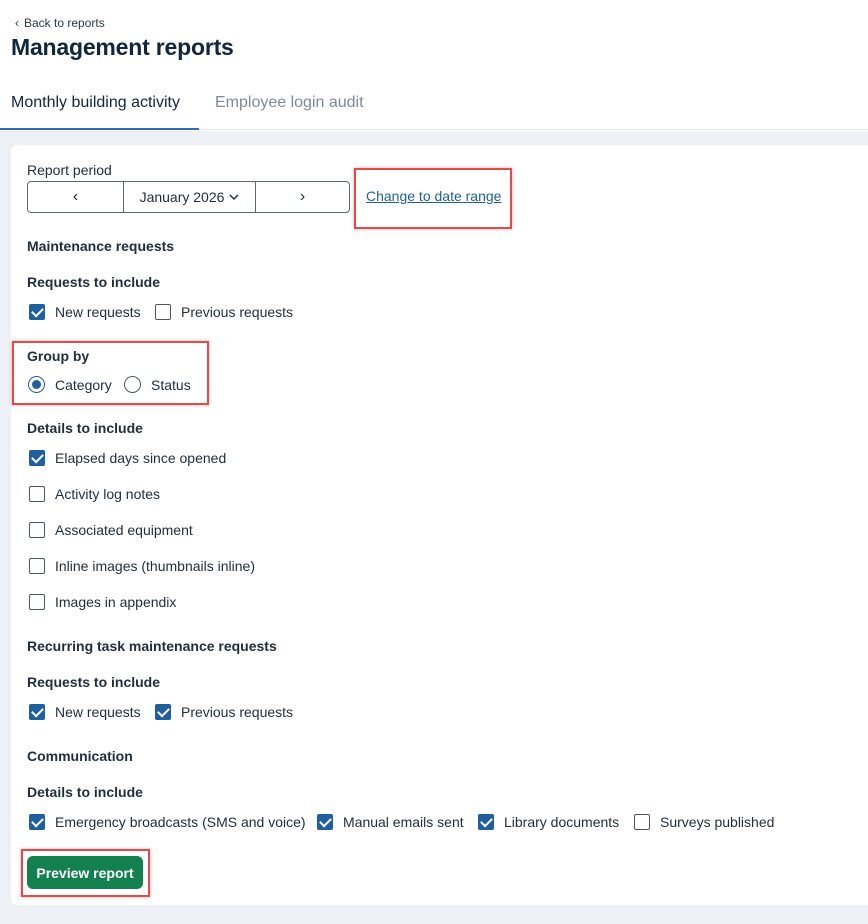 This screenshot has height=924, width=868. I want to click on previous-month-button: ‹, so click(76, 197).